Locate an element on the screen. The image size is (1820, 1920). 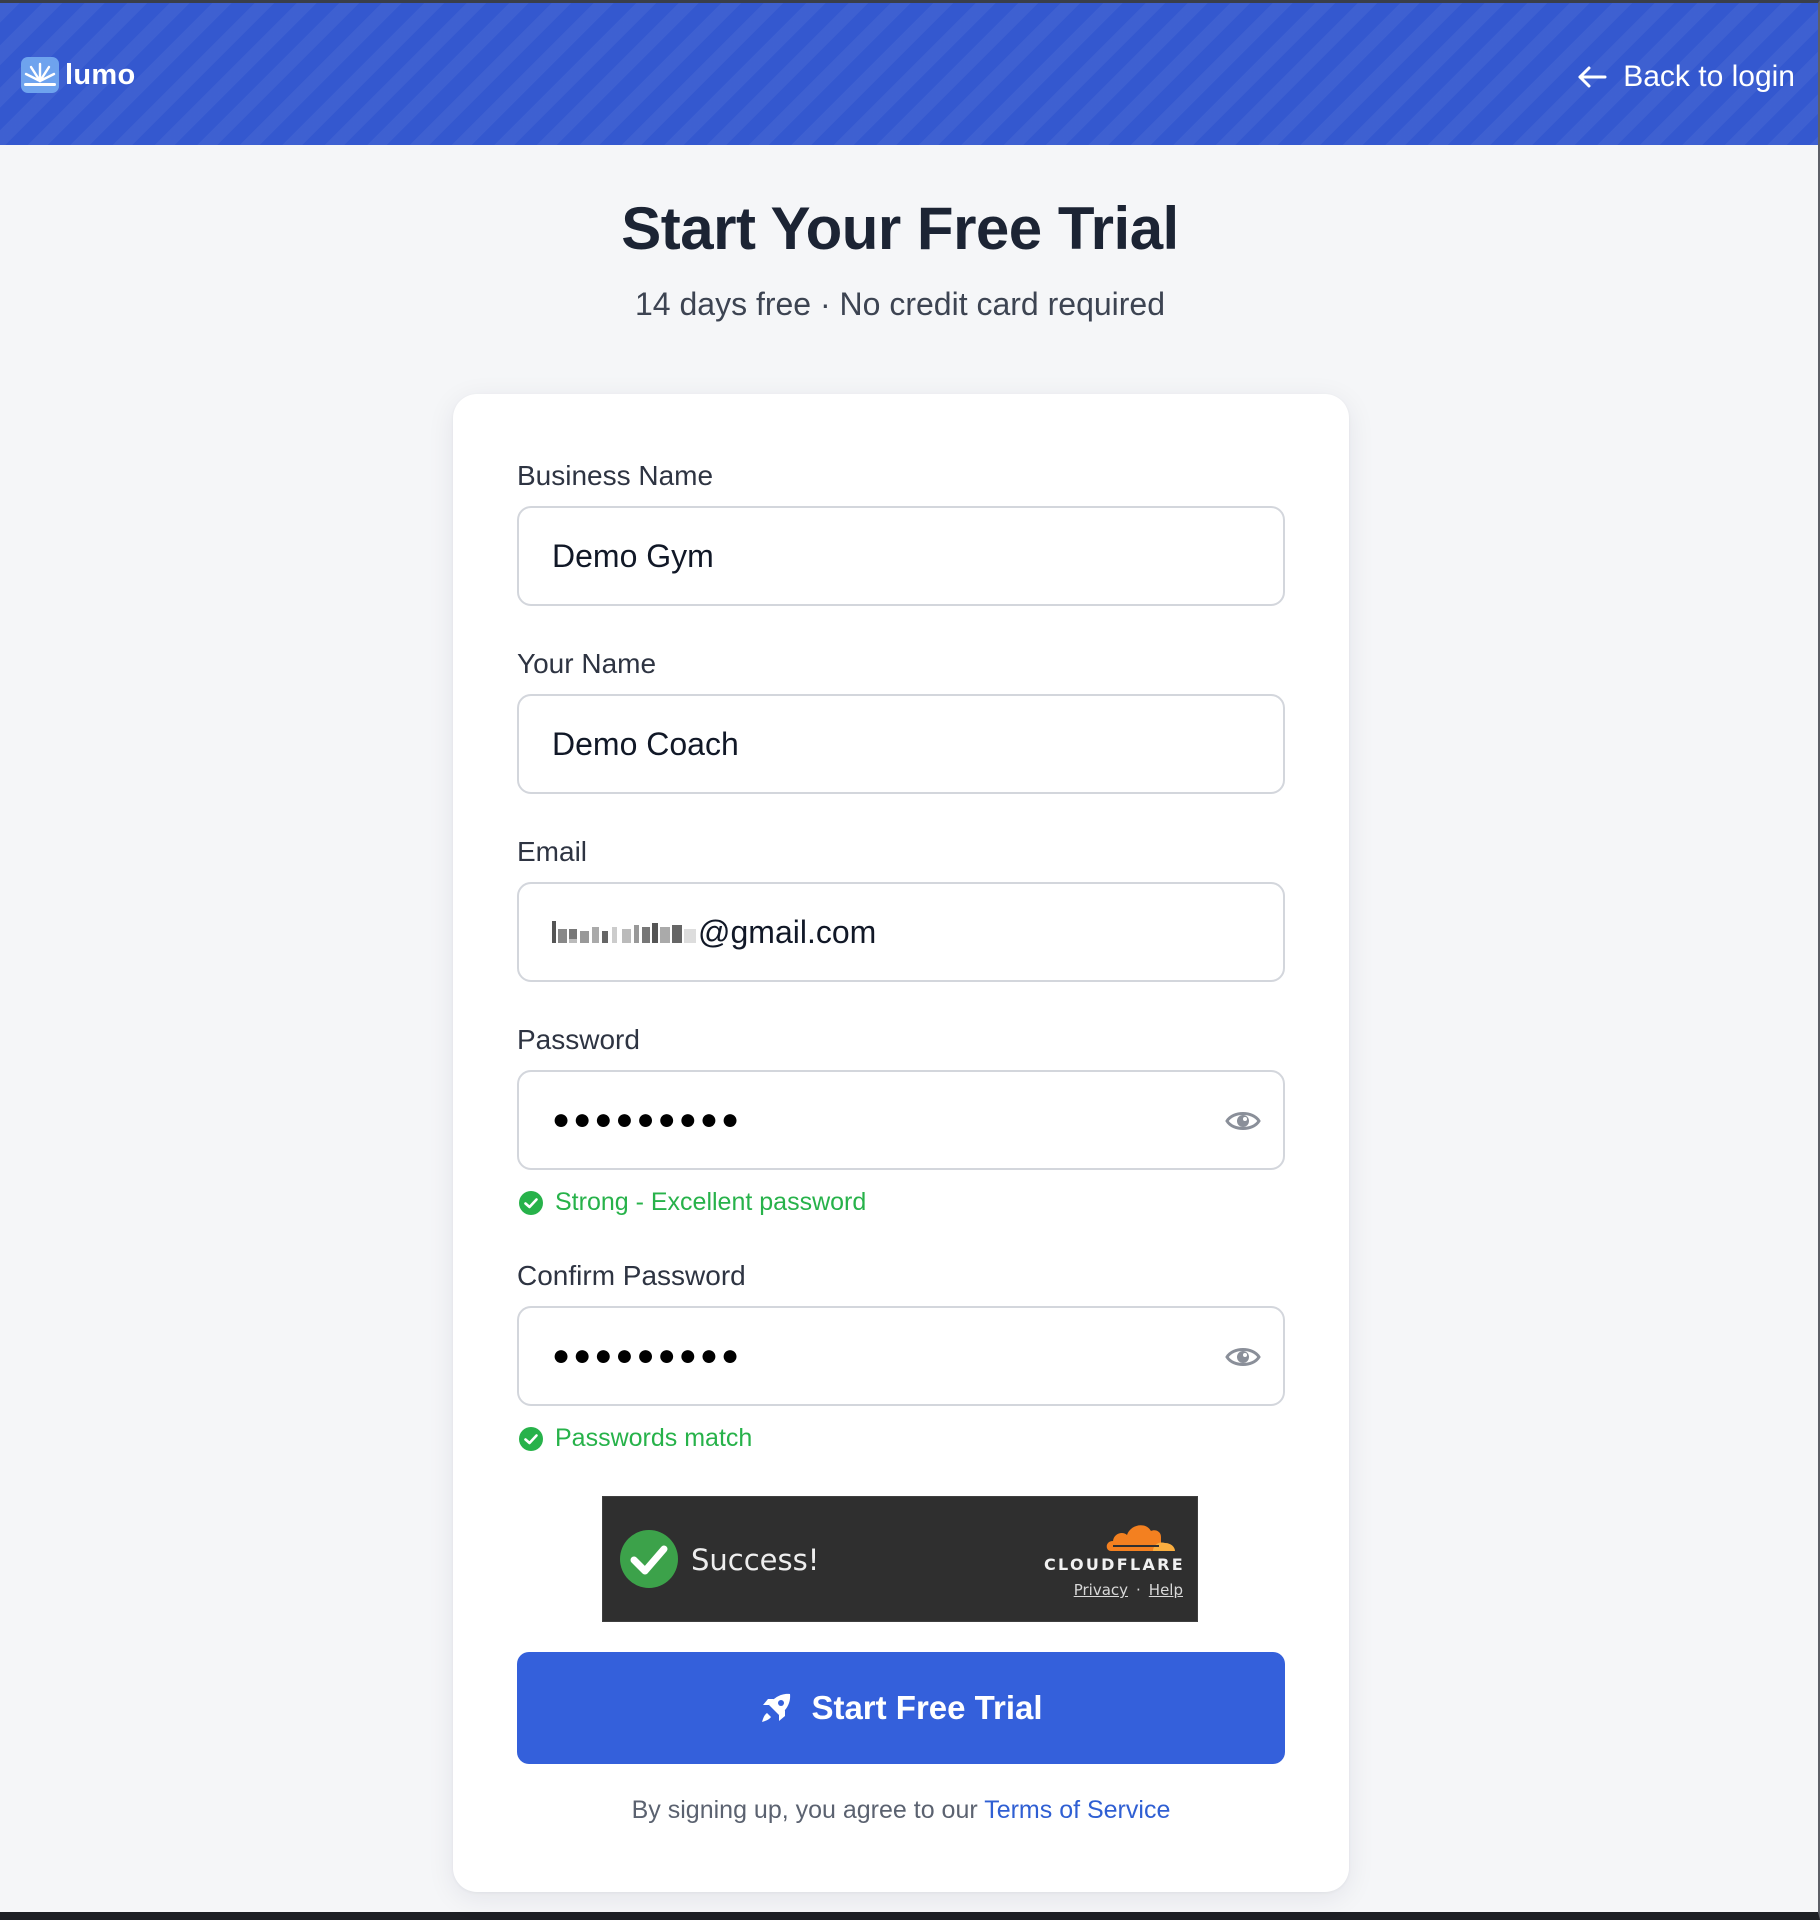
password-strength-hint: Strong - Excellent password is located at coordinates (692, 1202).